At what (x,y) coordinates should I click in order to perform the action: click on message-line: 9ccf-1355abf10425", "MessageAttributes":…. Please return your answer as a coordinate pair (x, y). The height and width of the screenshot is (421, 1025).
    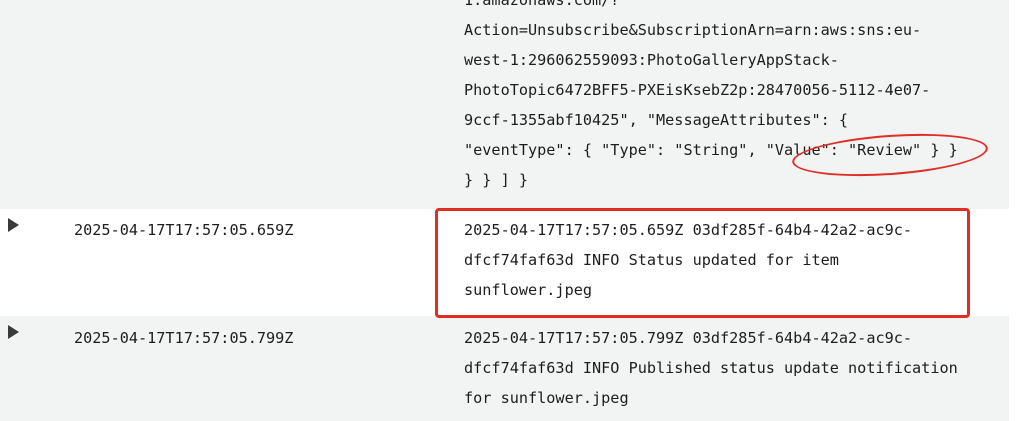
    Looking at the image, I should click on (656, 120).